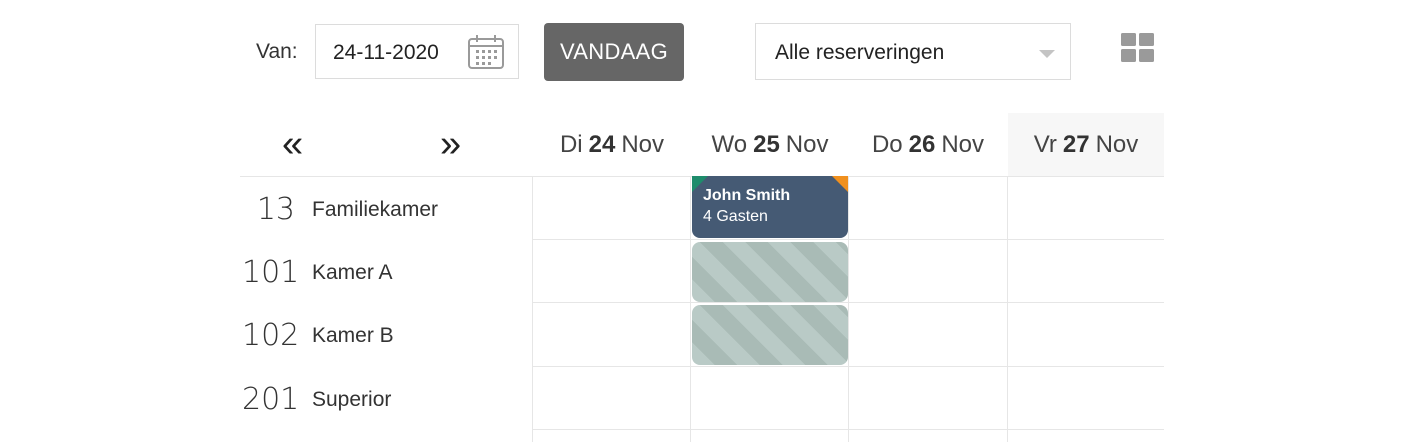  I want to click on day-number: 27, so click(1076, 144).